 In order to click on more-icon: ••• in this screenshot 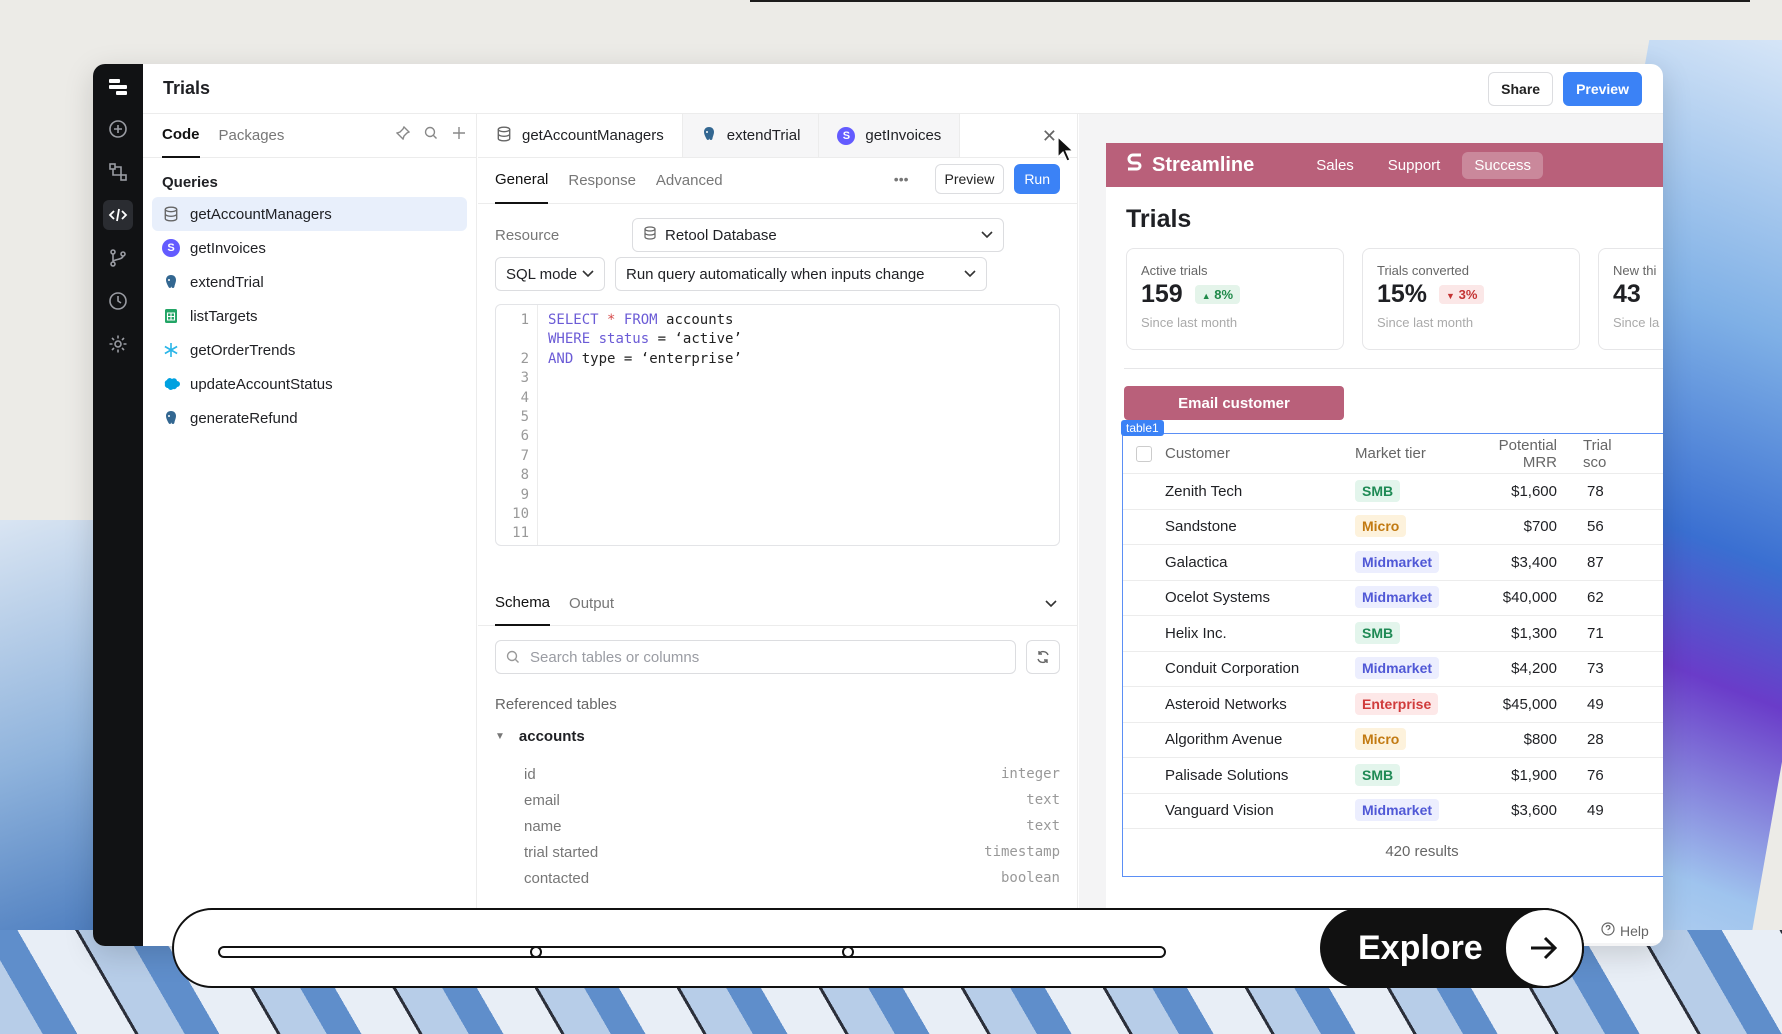, I will do `click(901, 179)`.